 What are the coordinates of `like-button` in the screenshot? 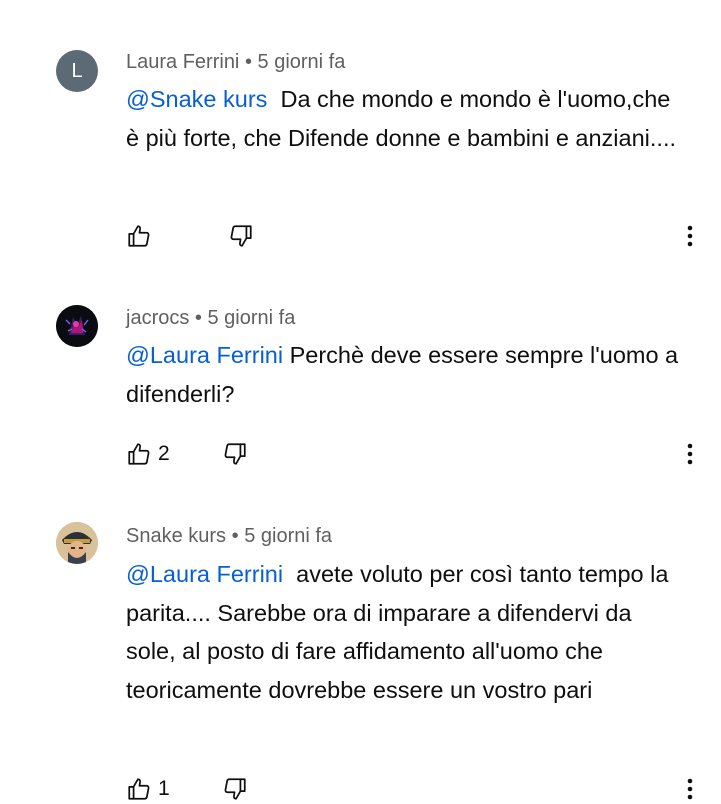 It's located at (142, 236).